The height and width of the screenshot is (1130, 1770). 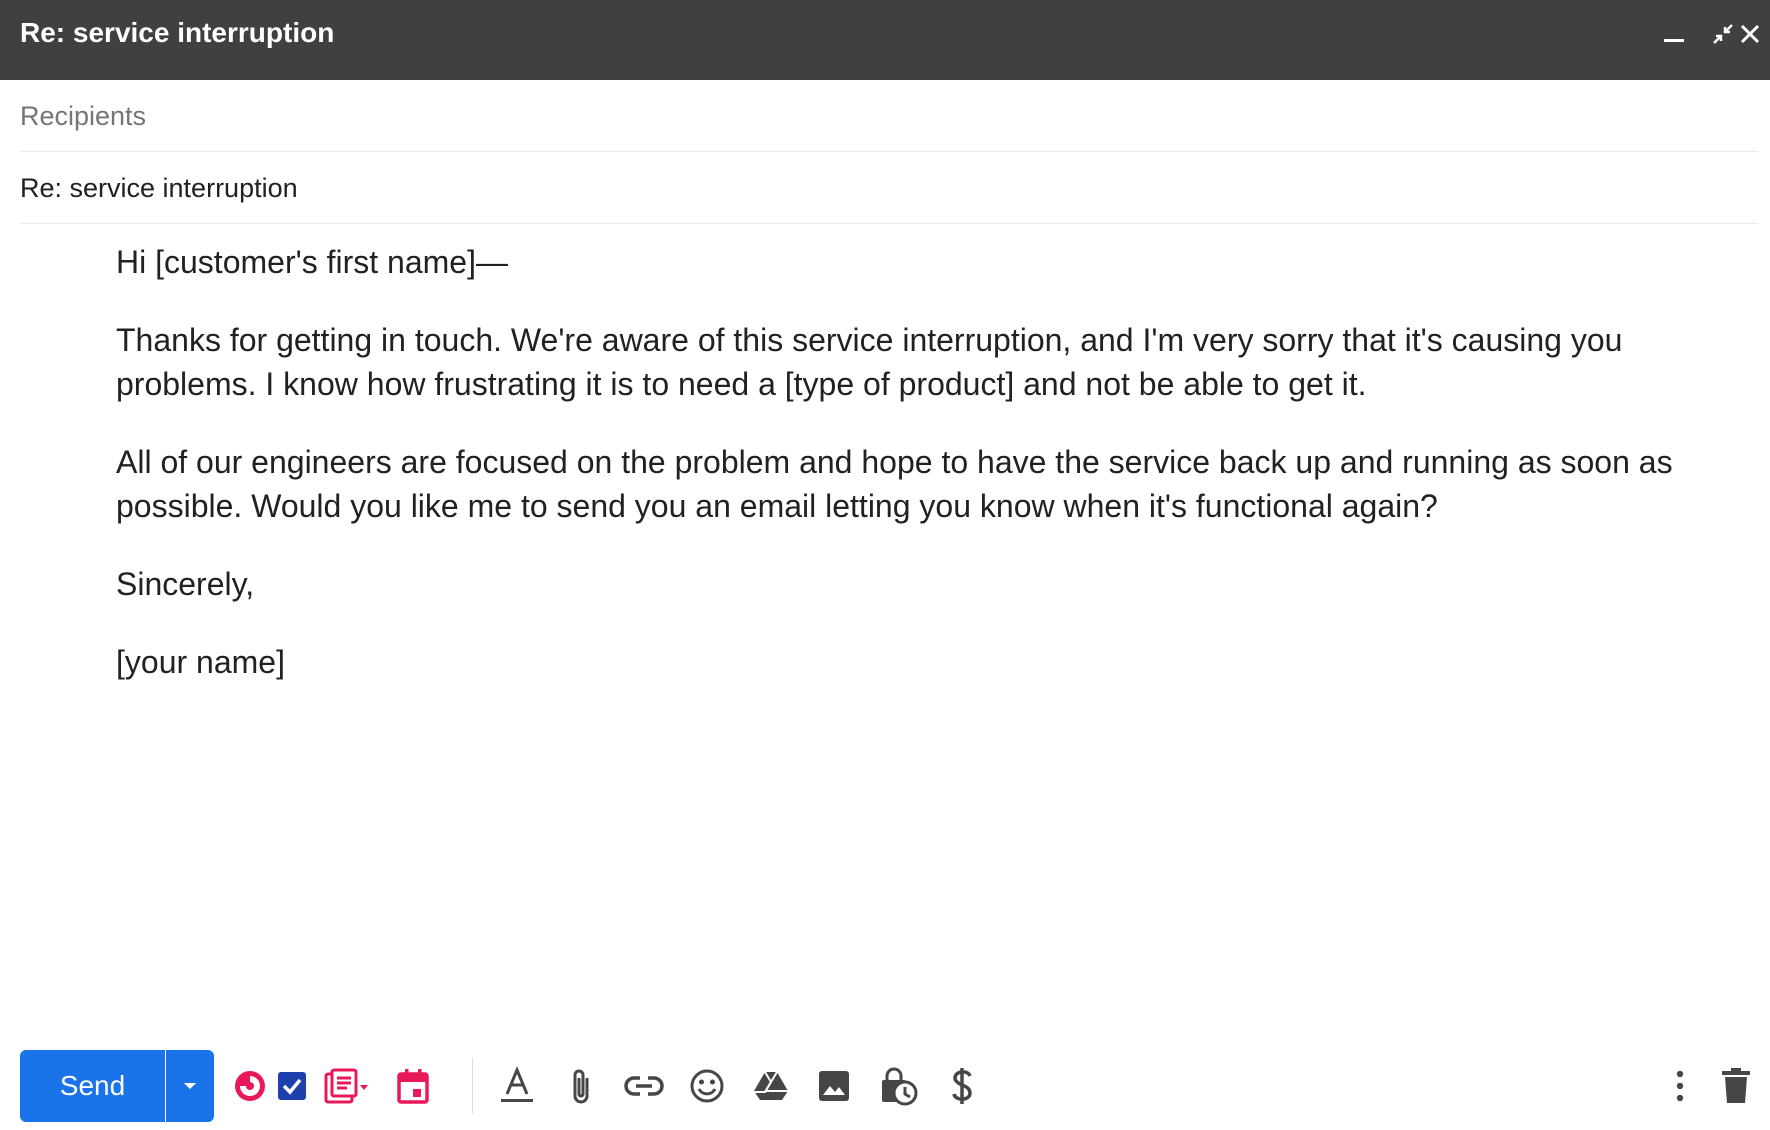 I want to click on discard-draft-button, so click(x=1736, y=1086).